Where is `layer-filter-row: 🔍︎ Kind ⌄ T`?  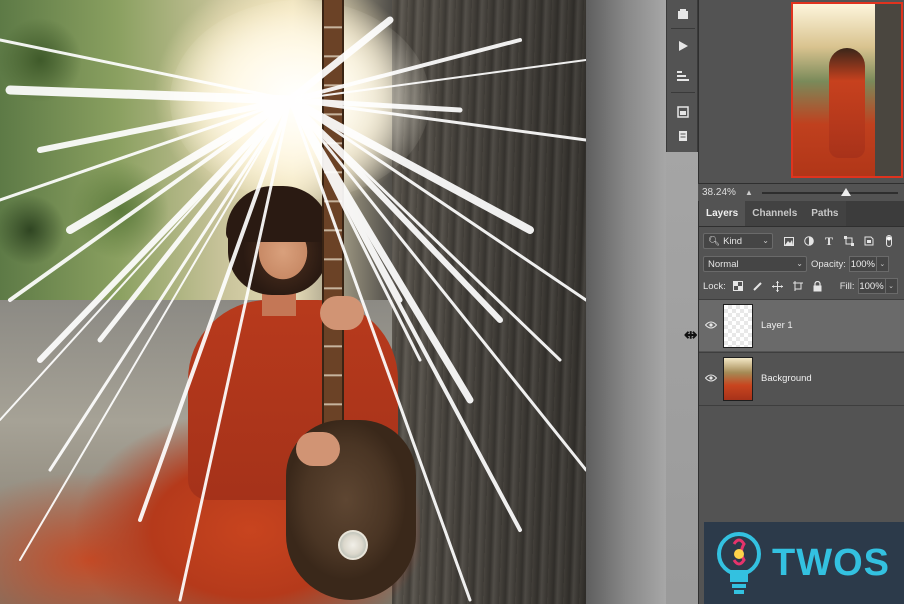
layer-filter-row: 🔍︎ Kind ⌄ T is located at coordinates (801, 241).